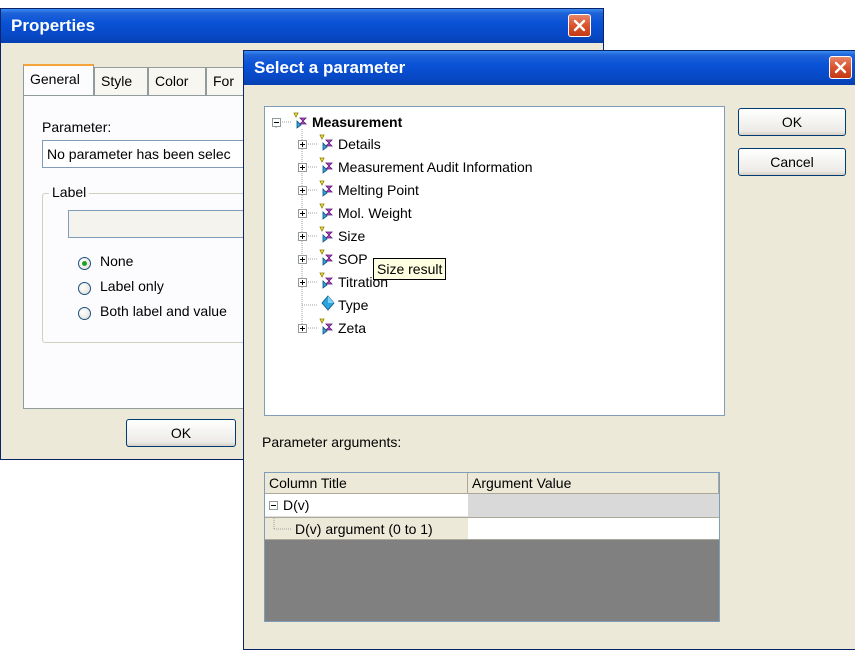 This screenshot has width=855, height=650. I want to click on radio-both-label: Both label and value, so click(163, 311).